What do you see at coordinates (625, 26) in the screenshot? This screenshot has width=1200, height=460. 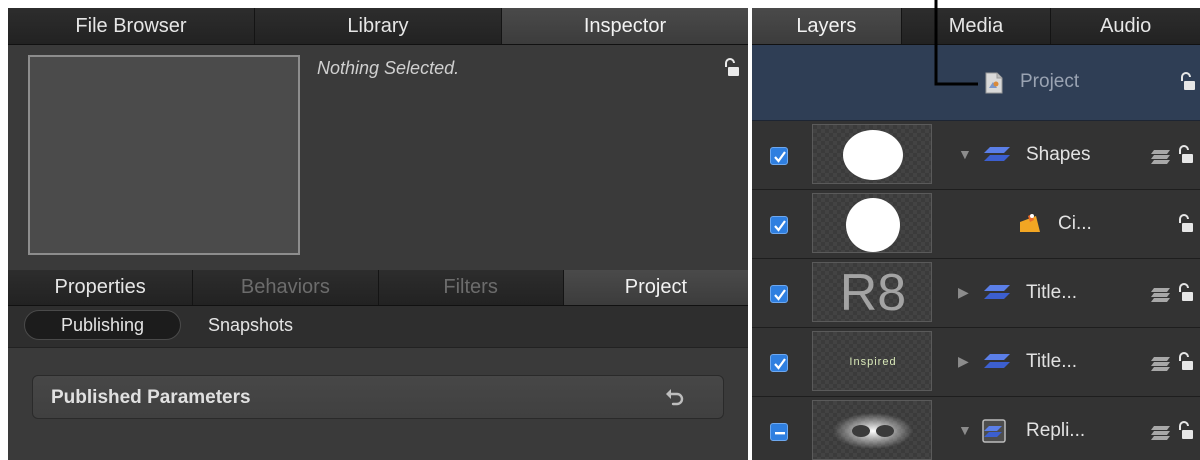 I see `tab-inspector: Inspector` at bounding box center [625, 26].